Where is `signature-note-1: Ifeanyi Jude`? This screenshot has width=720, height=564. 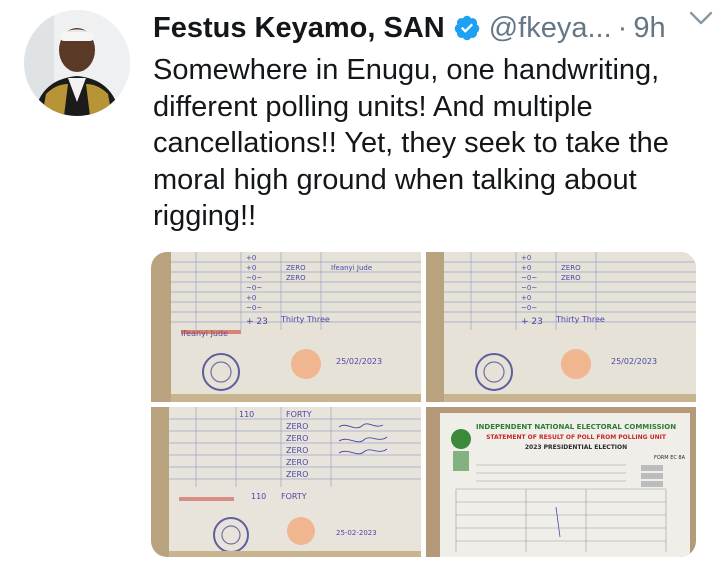
signature-note-1: Ifeanyi Jude is located at coordinates (351, 268).